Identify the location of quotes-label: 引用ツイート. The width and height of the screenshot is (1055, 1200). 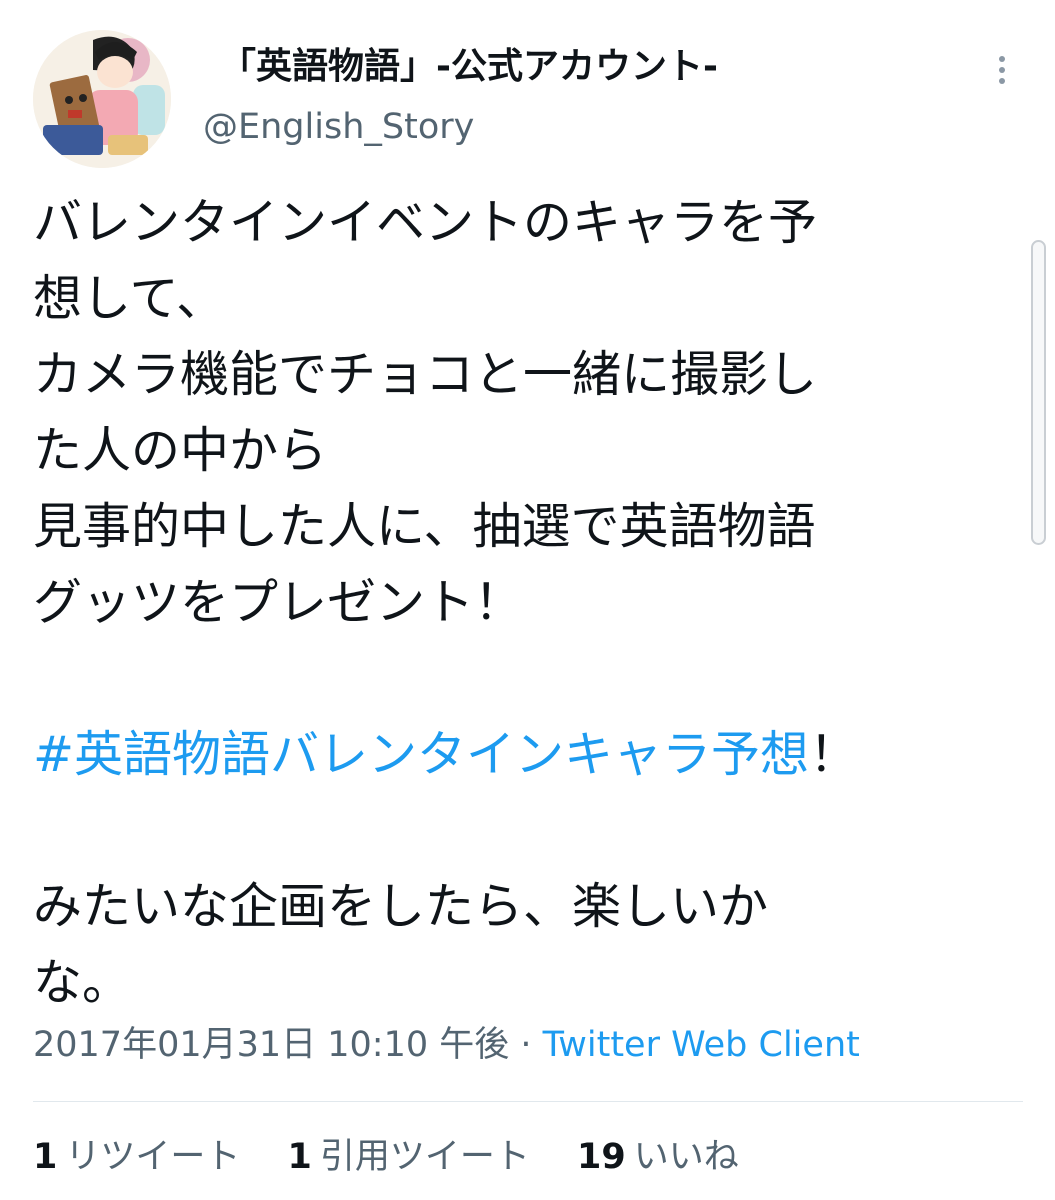
(424, 1157).